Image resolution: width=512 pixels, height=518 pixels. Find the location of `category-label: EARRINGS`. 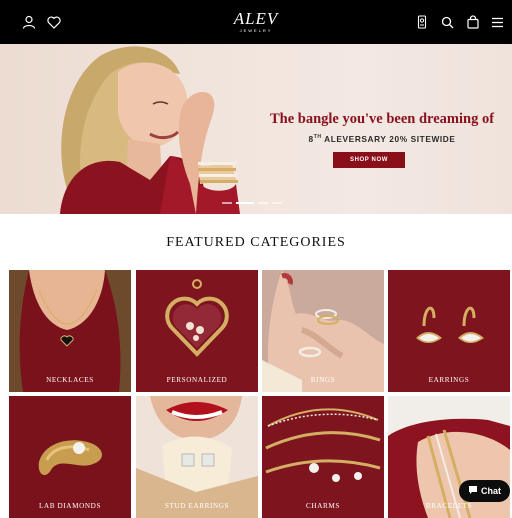

category-label: EARRINGS is located at coordinates (449, 380).